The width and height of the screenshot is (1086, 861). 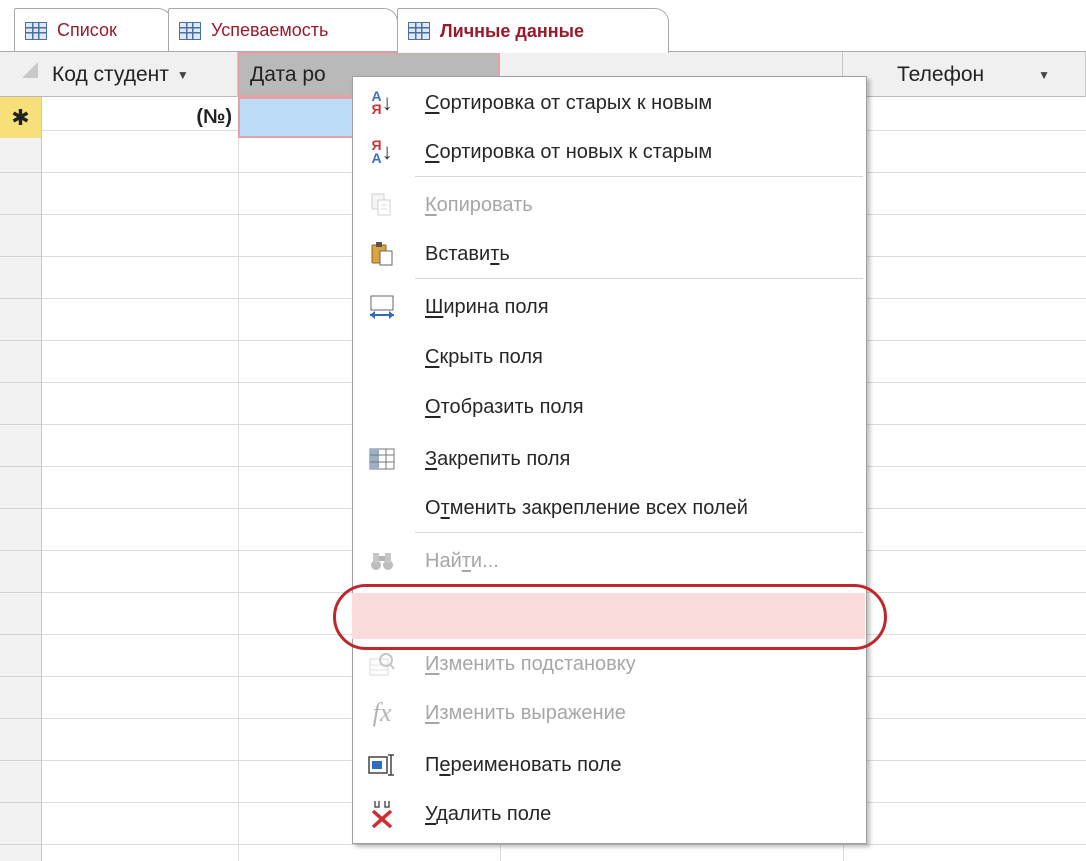 I want to click on menu-item-label: Удалить поле, so click(x=488, y=813).